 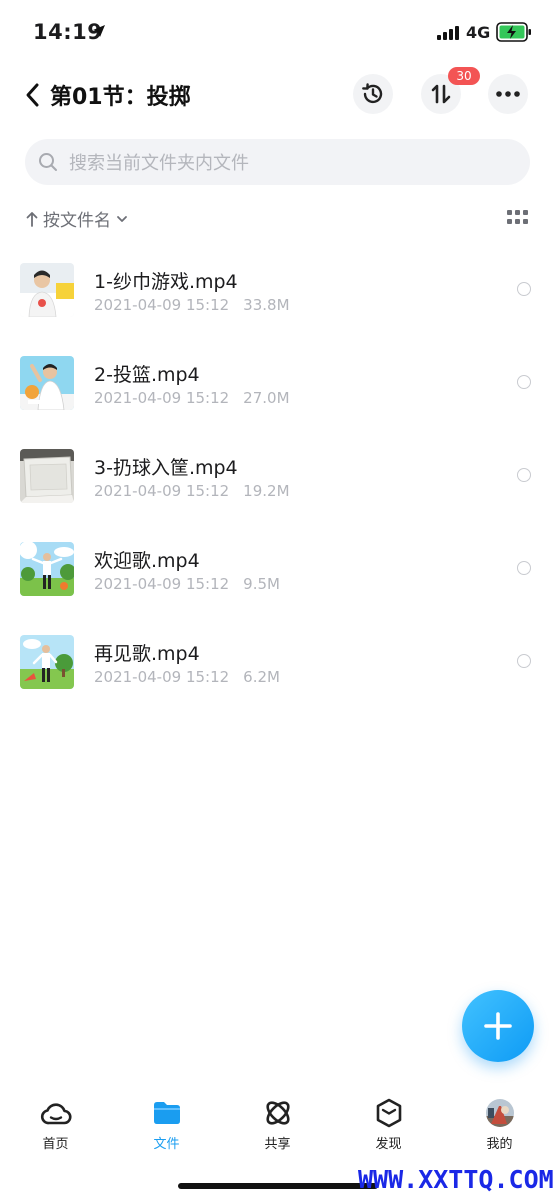 I want to click on tab-label: 发现, so click(x=388, y=1144).